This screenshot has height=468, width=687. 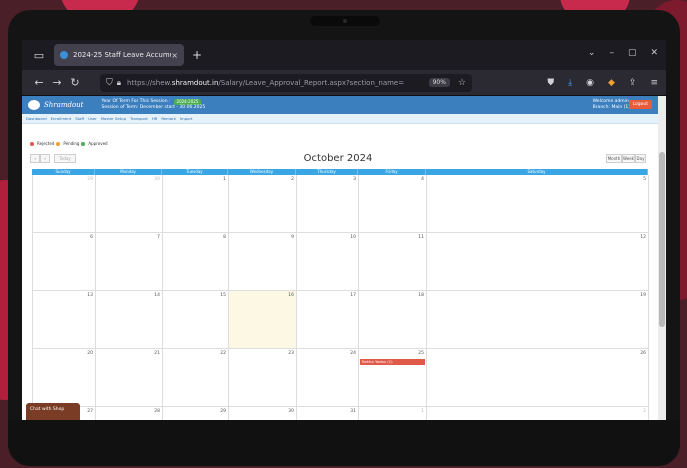 I want to click on tab-overflow-icon: ⌄, so click(x=592, y=53).